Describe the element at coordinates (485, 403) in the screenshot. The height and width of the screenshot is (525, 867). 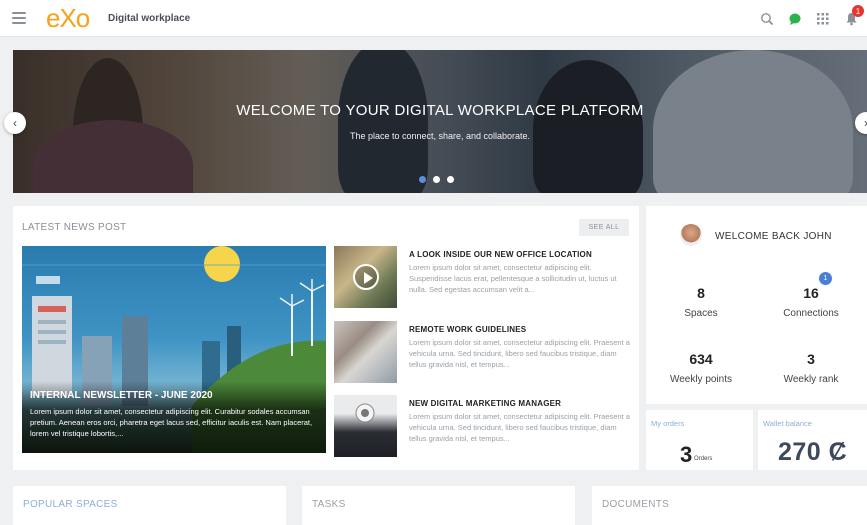
I see `news-item-title: NEW DIGITAL MARKETING MANAGER` at that location.